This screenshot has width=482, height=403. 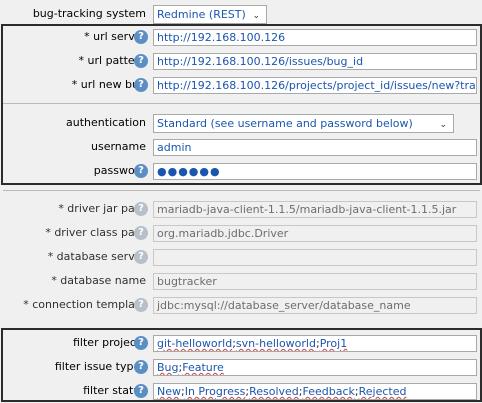 What do you see at coordinates (195, 343) in the screenshot?
I see `filter-token: git-helloworld` at bounding box center [195, 343].